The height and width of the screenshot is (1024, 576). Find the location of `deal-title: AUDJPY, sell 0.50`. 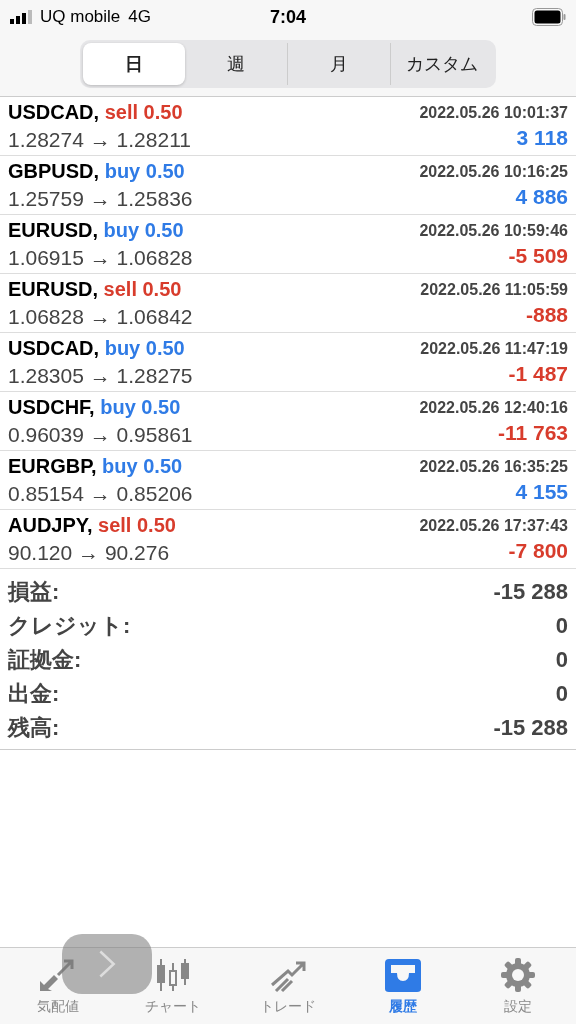

deal-title: AUDJPY, sell 0.50 is located at coordinates (92, 525).